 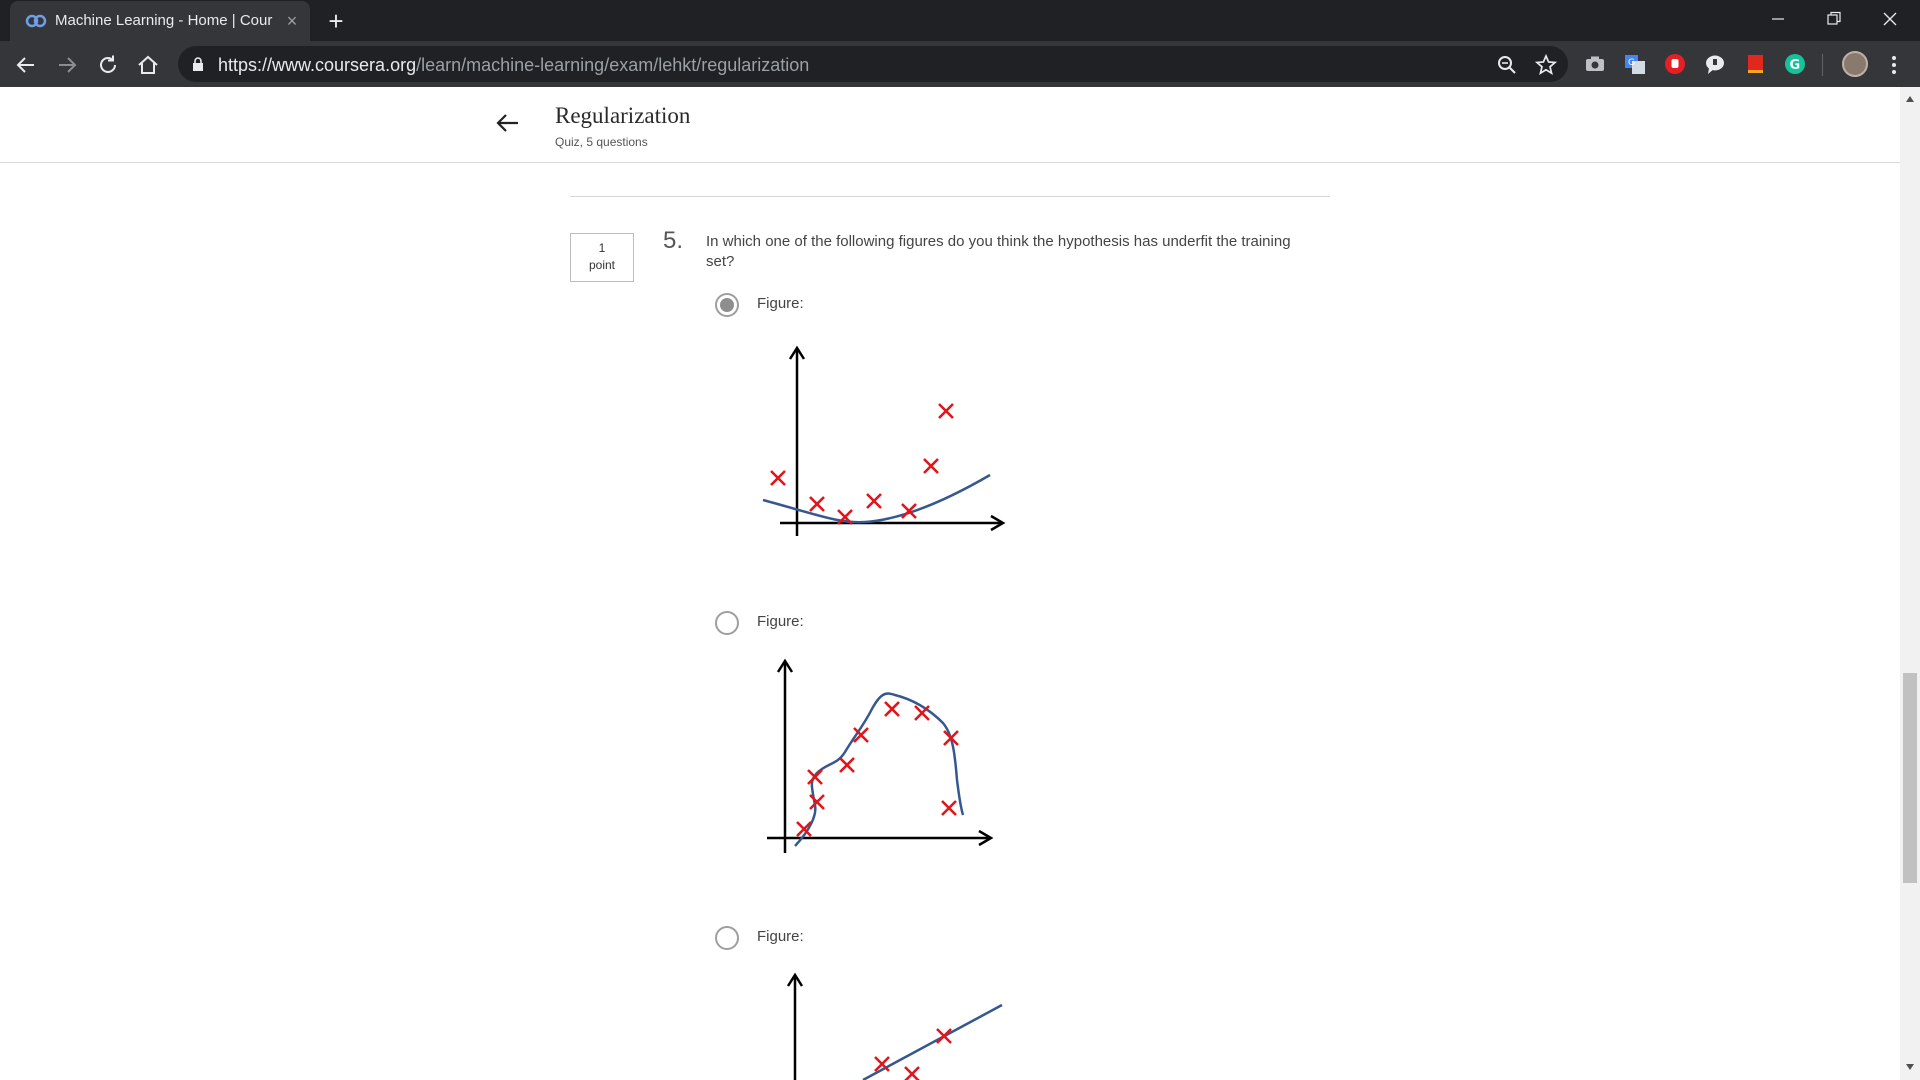 I want to click on figure-underfit-quadratic, so click(x=884, y=440).